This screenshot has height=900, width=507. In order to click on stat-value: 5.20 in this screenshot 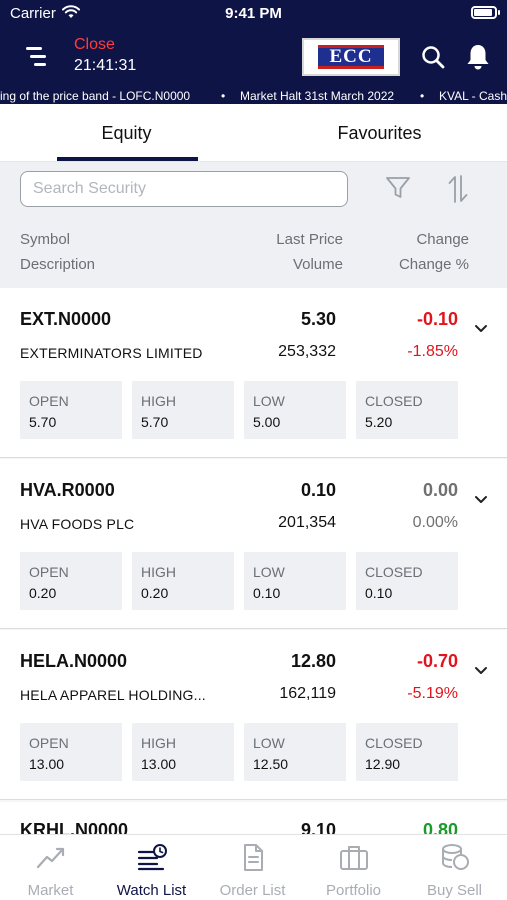, I will do `click(379, 422)`.